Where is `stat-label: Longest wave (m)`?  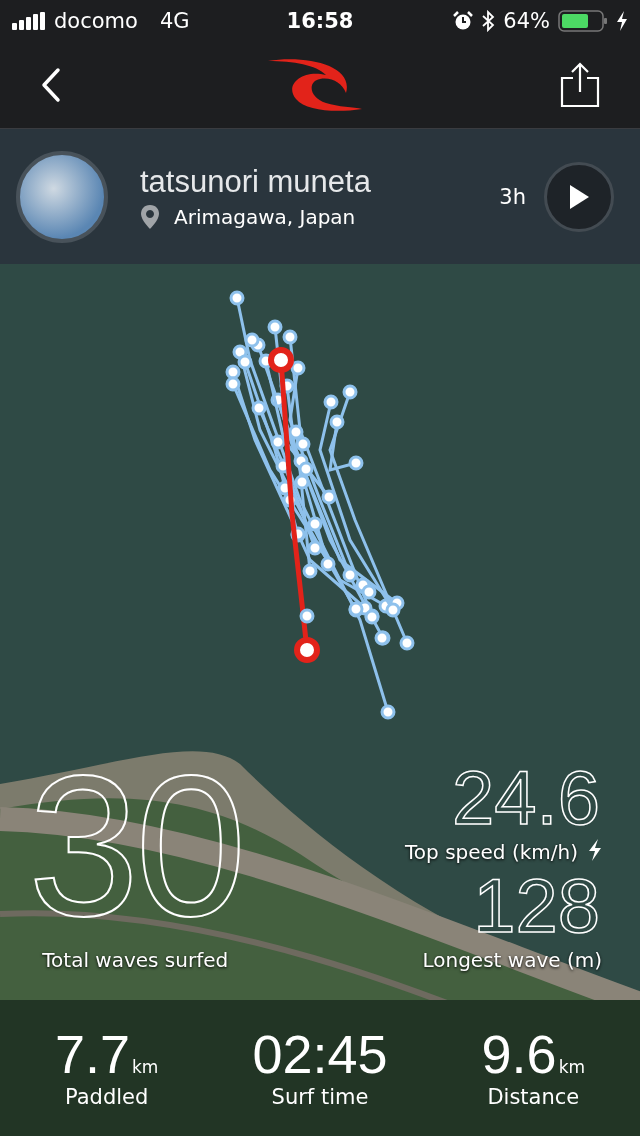
stat-label: Longest wave (m) is located at coordinates (512, 960).